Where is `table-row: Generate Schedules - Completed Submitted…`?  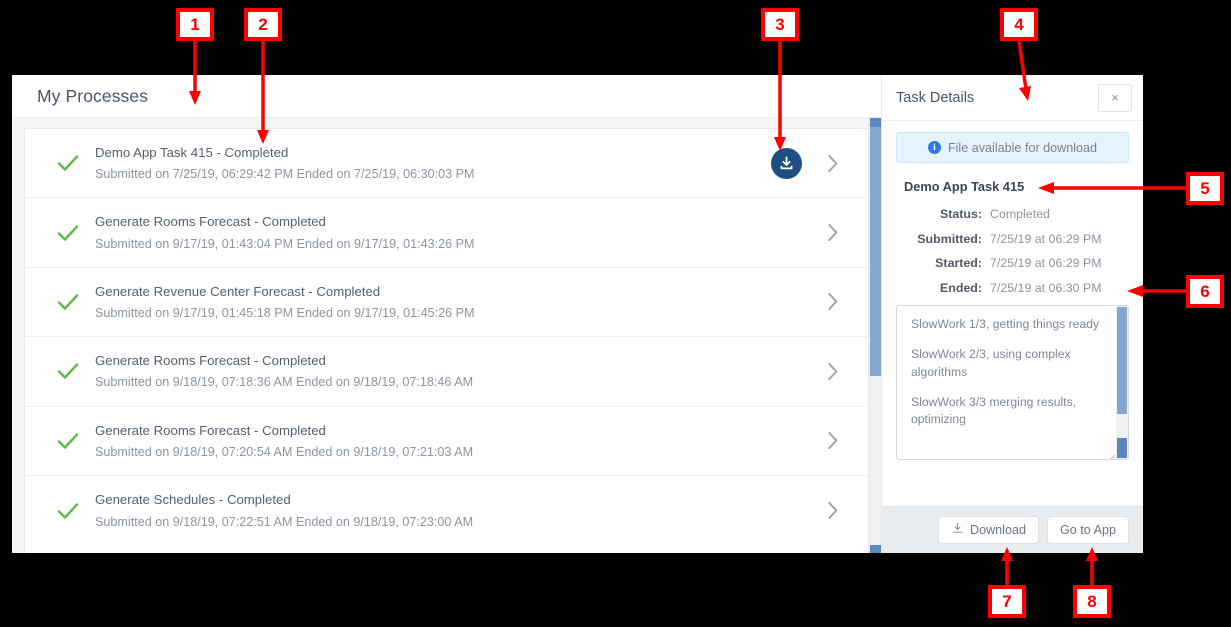 table-row: Generate Schedules - Completed Submitted… is located at coordinates (446, 510).